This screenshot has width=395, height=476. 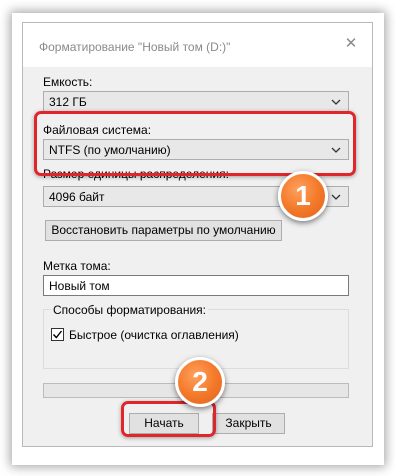 I want to click on quick-format-checkbox, so click(x=57, y=334).